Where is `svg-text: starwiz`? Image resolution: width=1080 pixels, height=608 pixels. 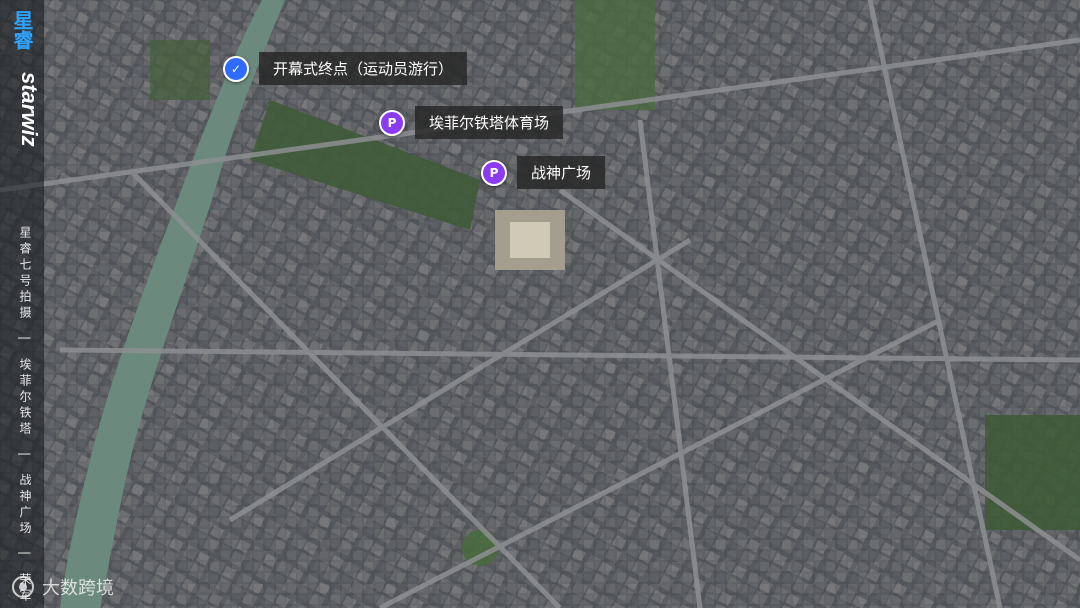
svg-text: starwiz is located at coordinates (28, 109).